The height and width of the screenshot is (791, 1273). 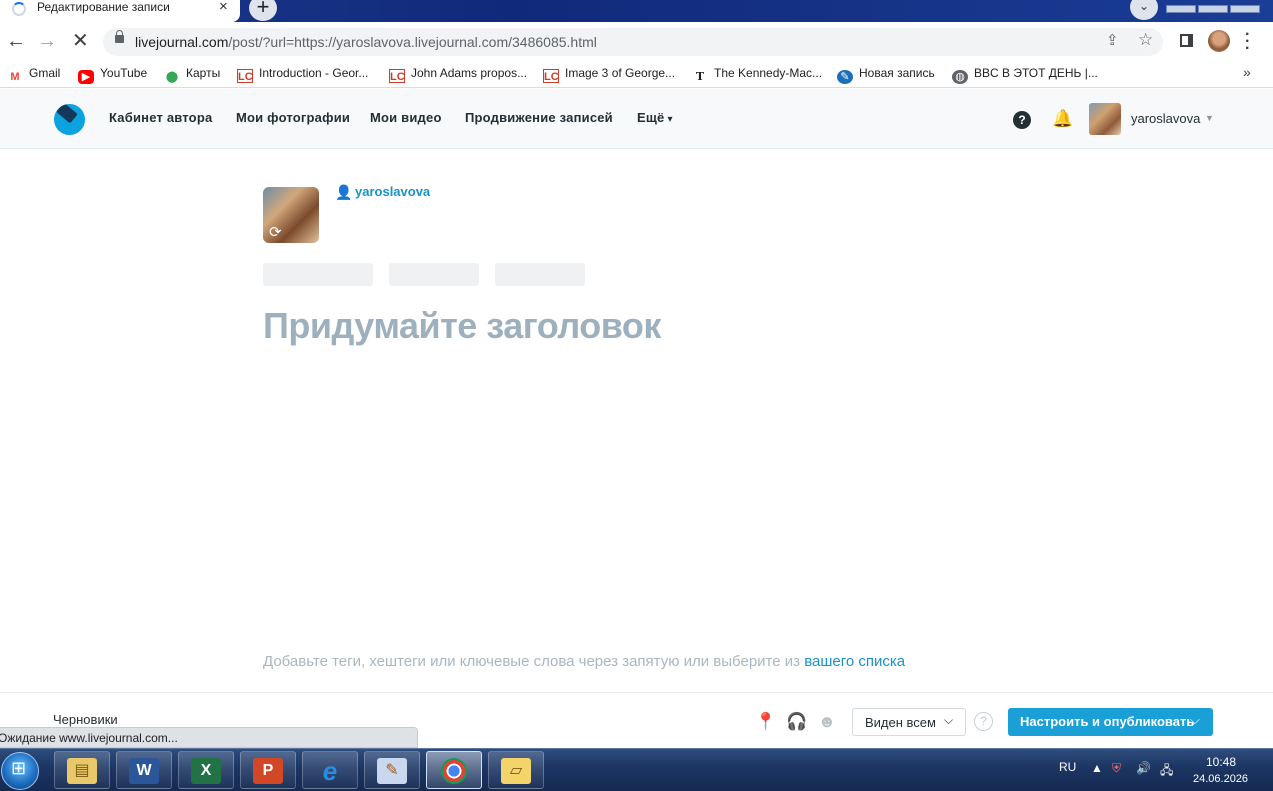 I want to click on tab-close-button: ×, so click(x=223, y=7).